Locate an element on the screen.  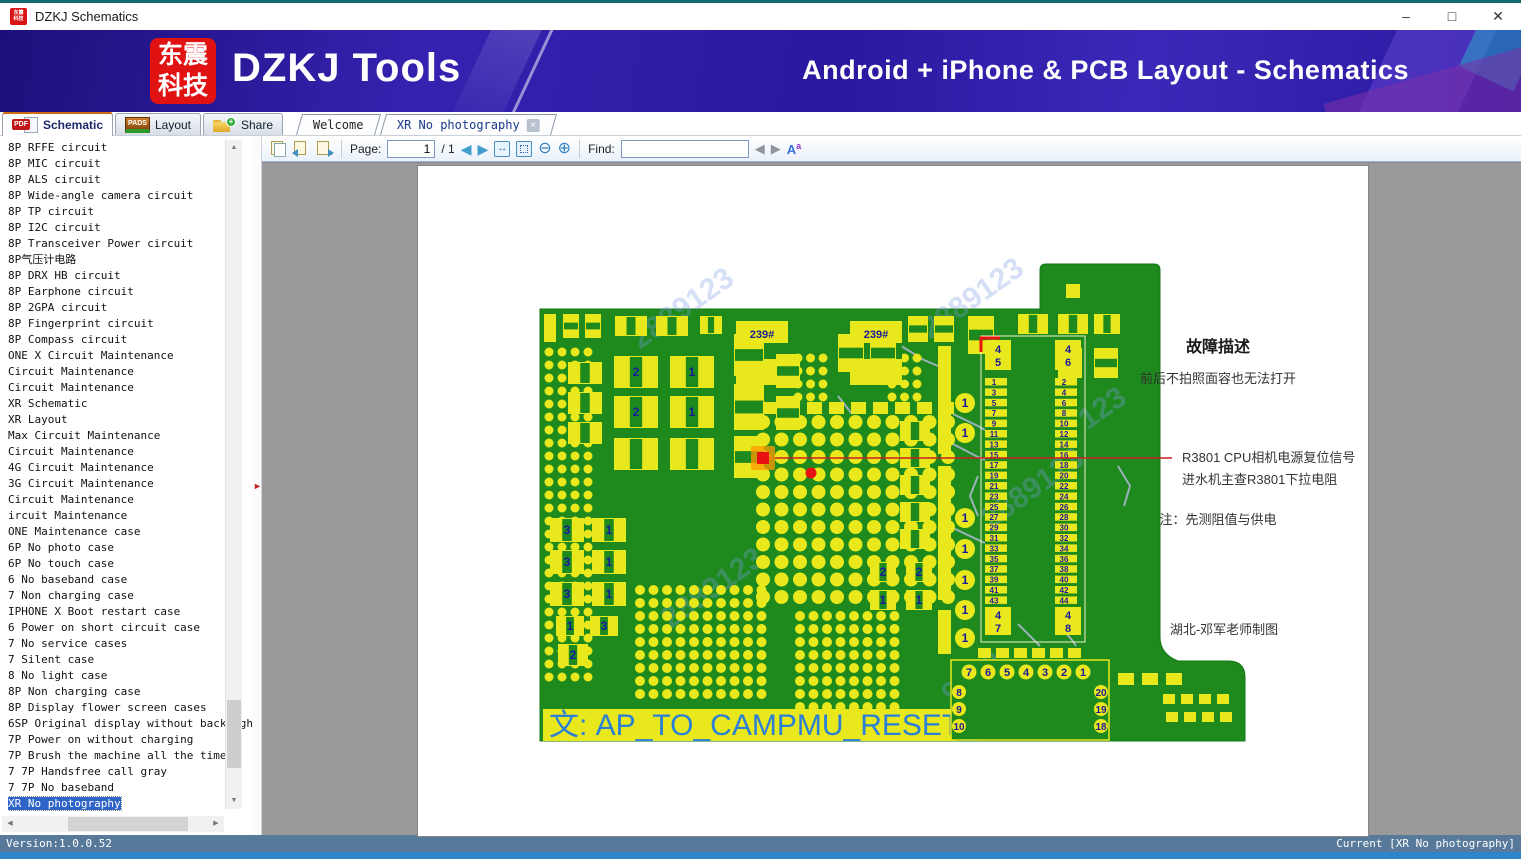
list-item: 8P Transceiver Power circuit is located at coordinates (130, 244).